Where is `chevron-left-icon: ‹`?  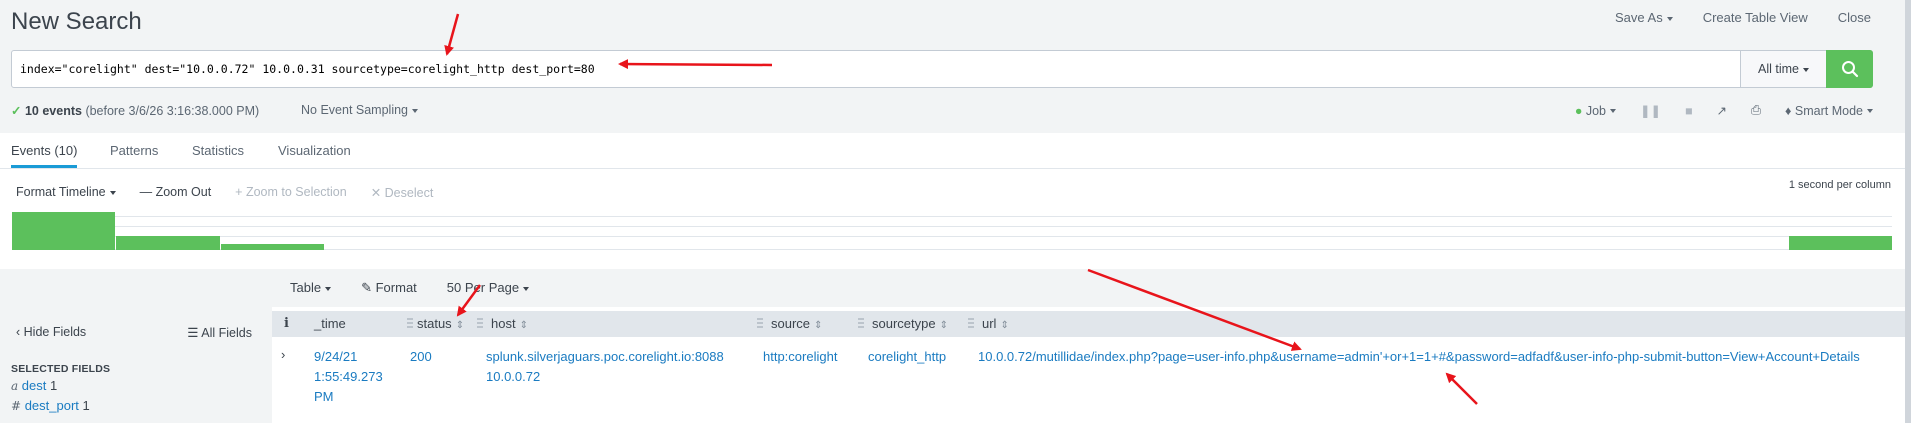
chevron-left-icon: ‹ is located at coordinates (18, 332).